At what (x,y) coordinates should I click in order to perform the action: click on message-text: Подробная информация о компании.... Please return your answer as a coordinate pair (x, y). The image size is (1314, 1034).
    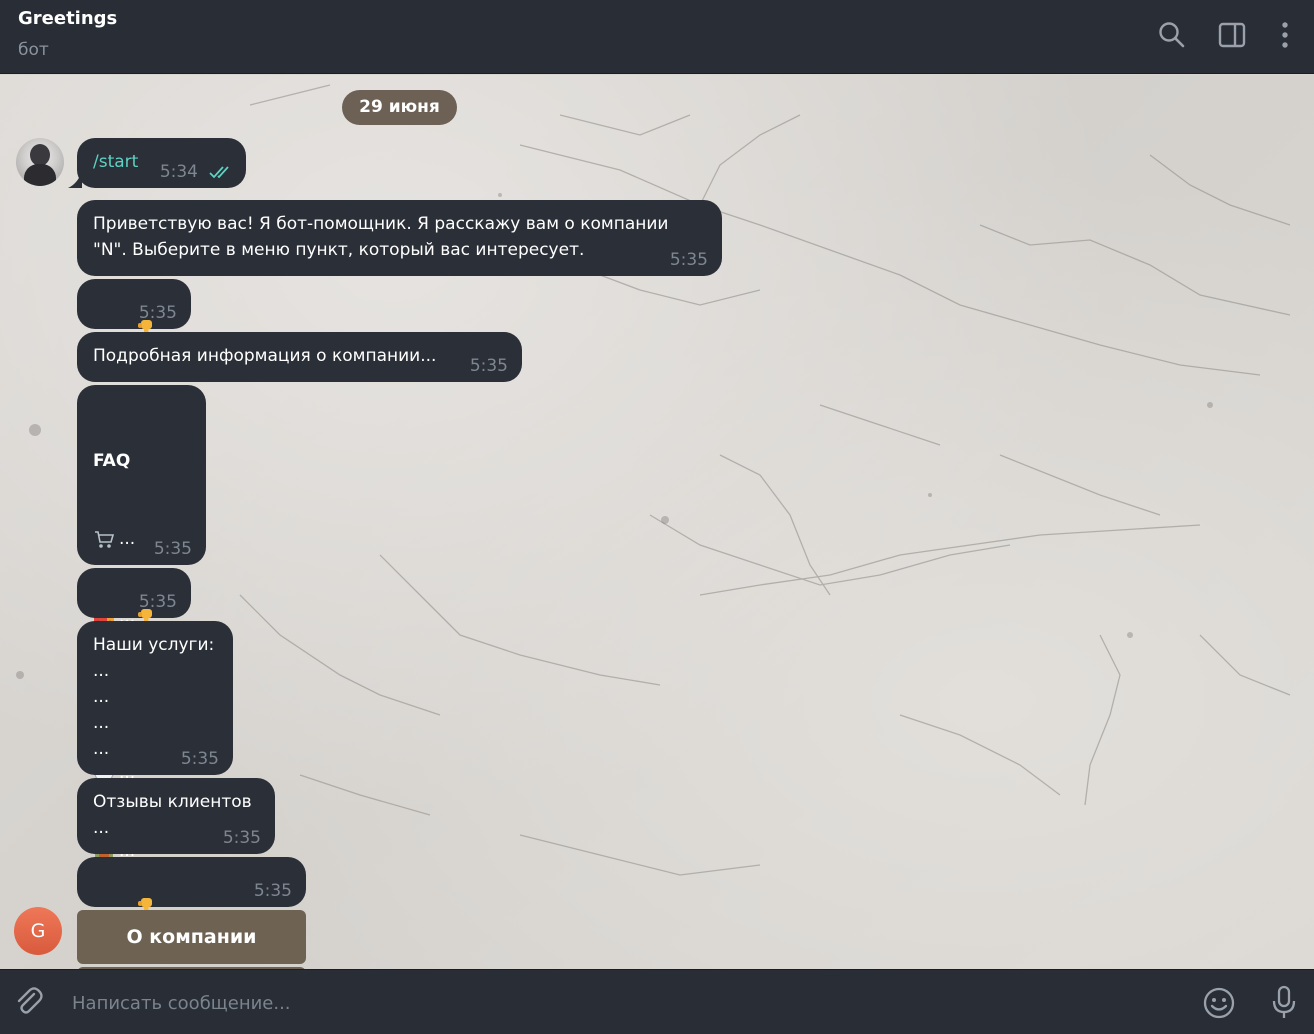
    Looking at the image, I should click on (265, 356).